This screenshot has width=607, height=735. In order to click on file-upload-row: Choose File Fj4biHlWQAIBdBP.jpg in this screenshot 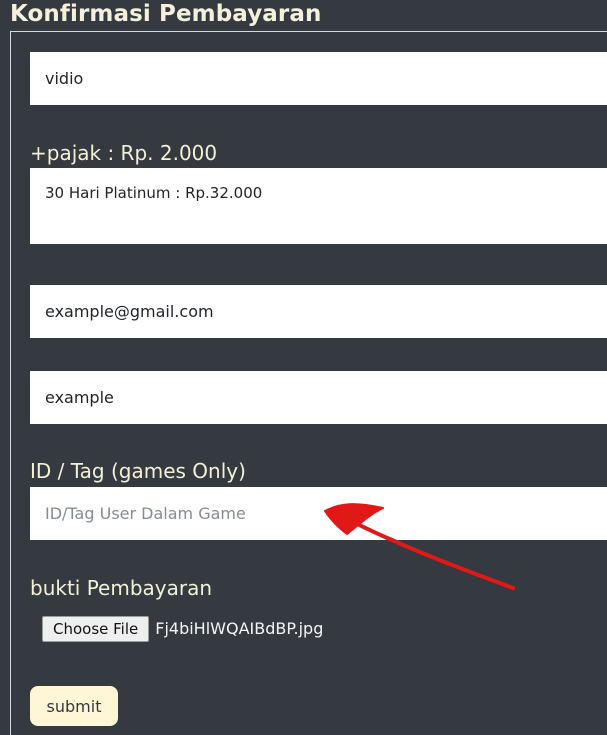, I will do `click(182, 629)`.